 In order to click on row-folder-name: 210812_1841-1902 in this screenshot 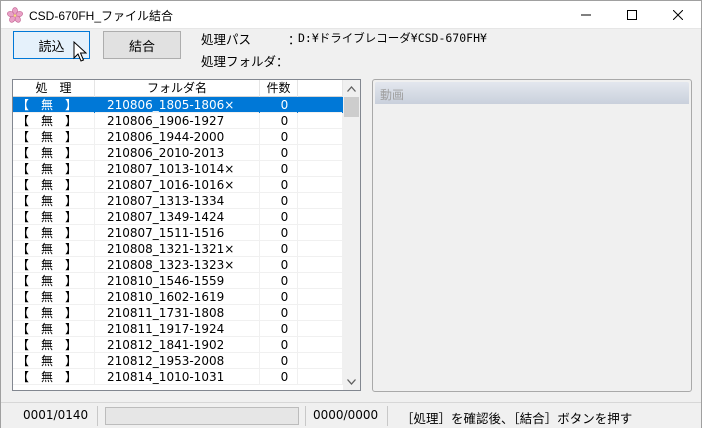, I will do `click(177, 345)`.